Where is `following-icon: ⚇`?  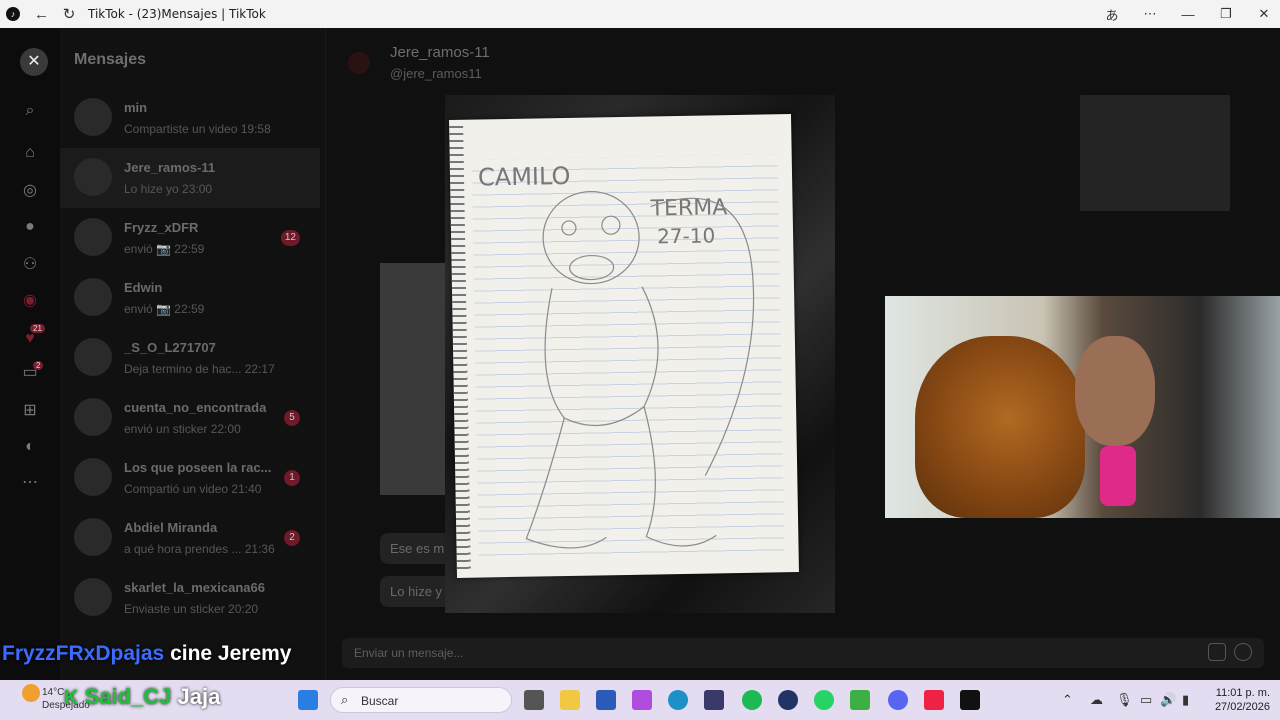
following-icon: ⚇ is located at coordinates (30, 265).